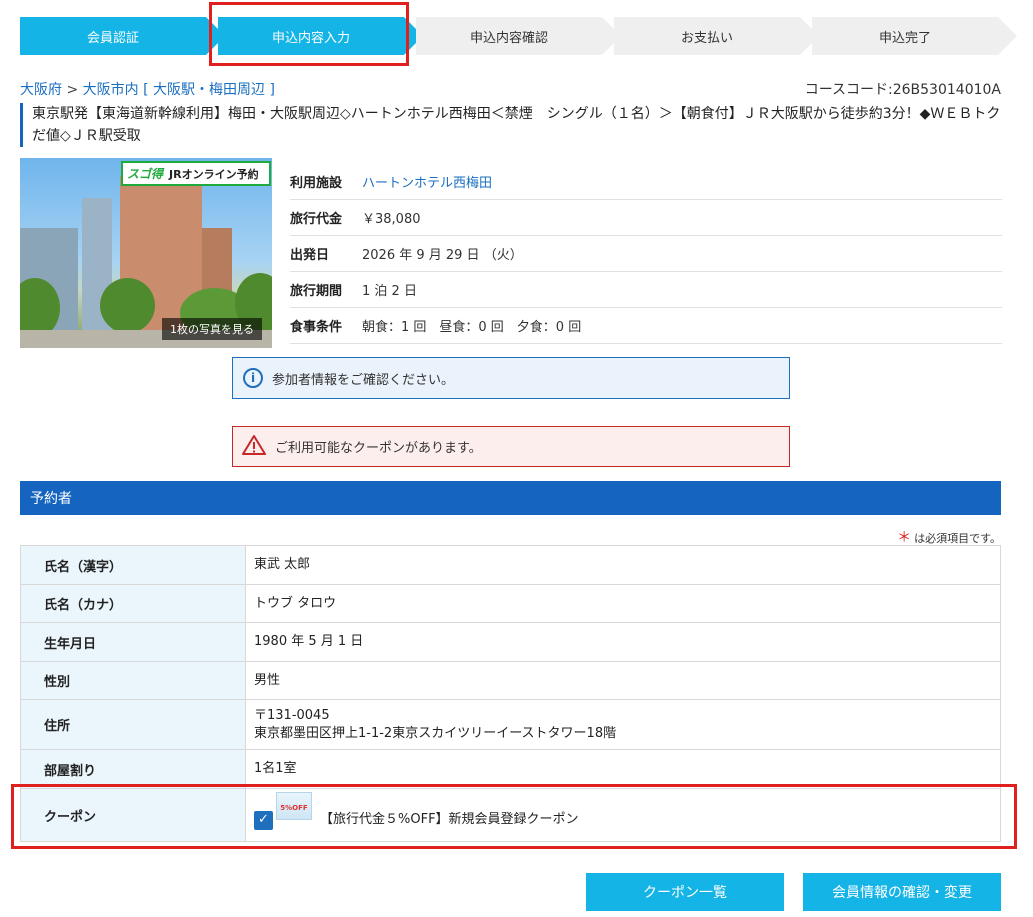  What do you see at coordinates (212, 329) in the screenshot?
I see `view-photo-link: 1枚の写真を見る` at bounding box center [212, 329].